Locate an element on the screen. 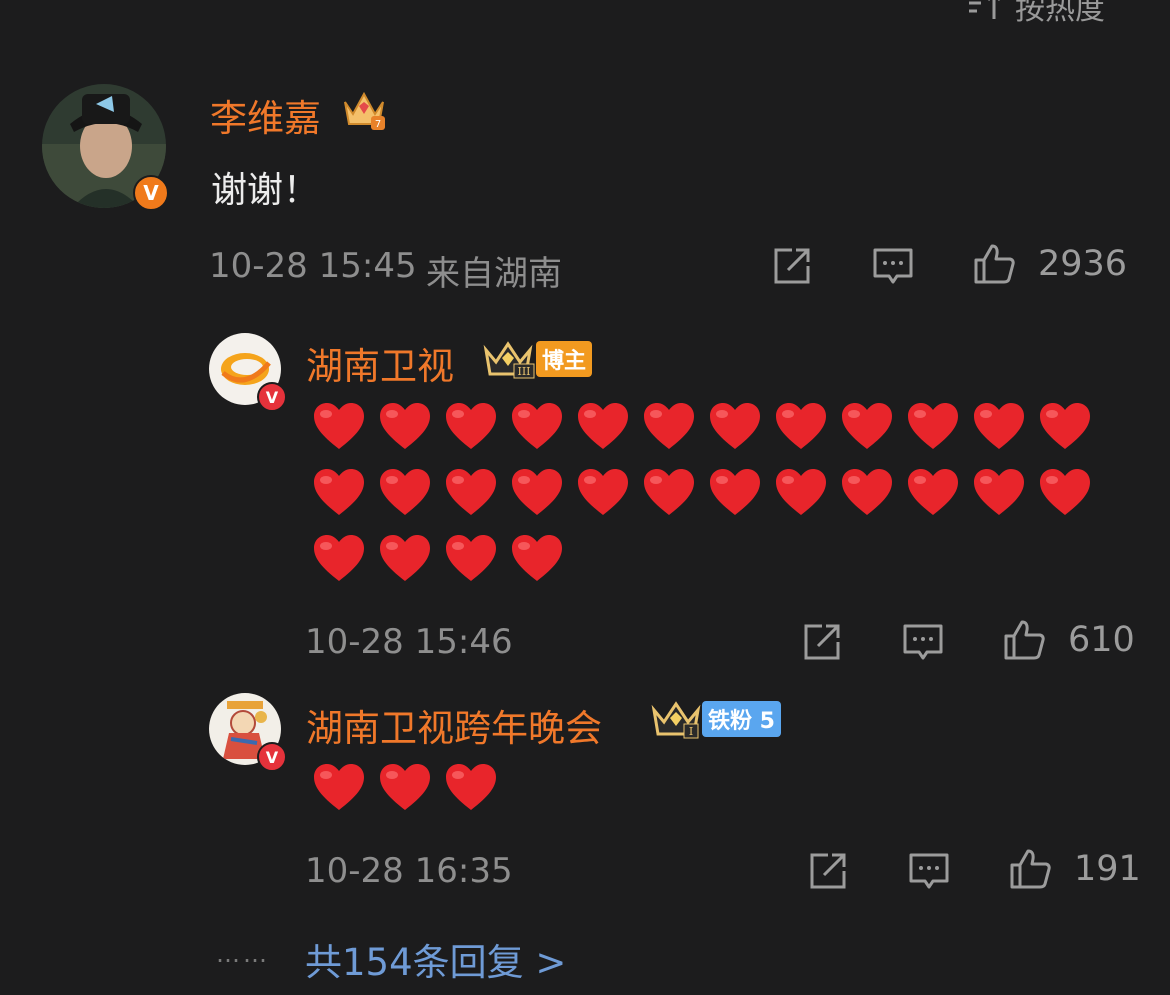 The width and height of the screenshot is (1170, 995). svg-text: I is located at coordinates (691, 731).